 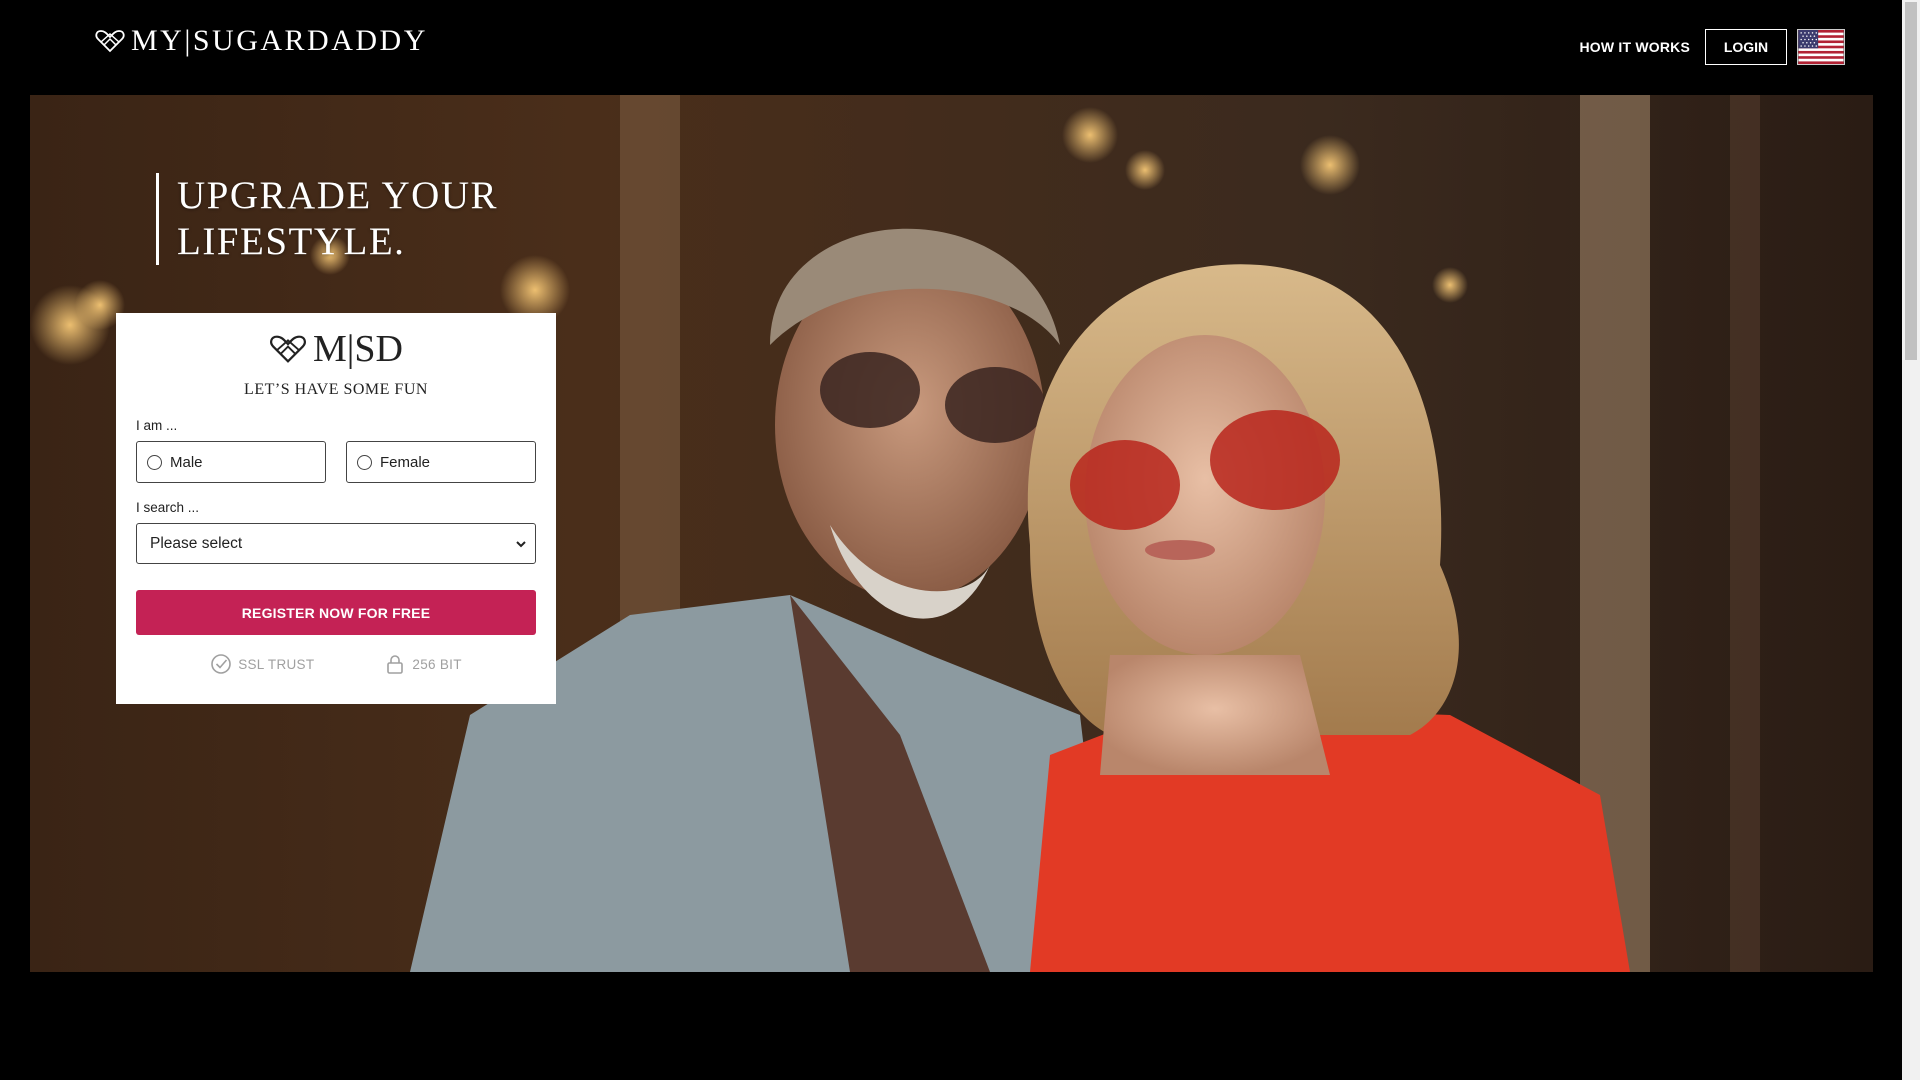 What do you see at coordinates (336, 462) in the screenshot?
I see `gender-radio-group: Male Female` at bounding box center [336, 462].